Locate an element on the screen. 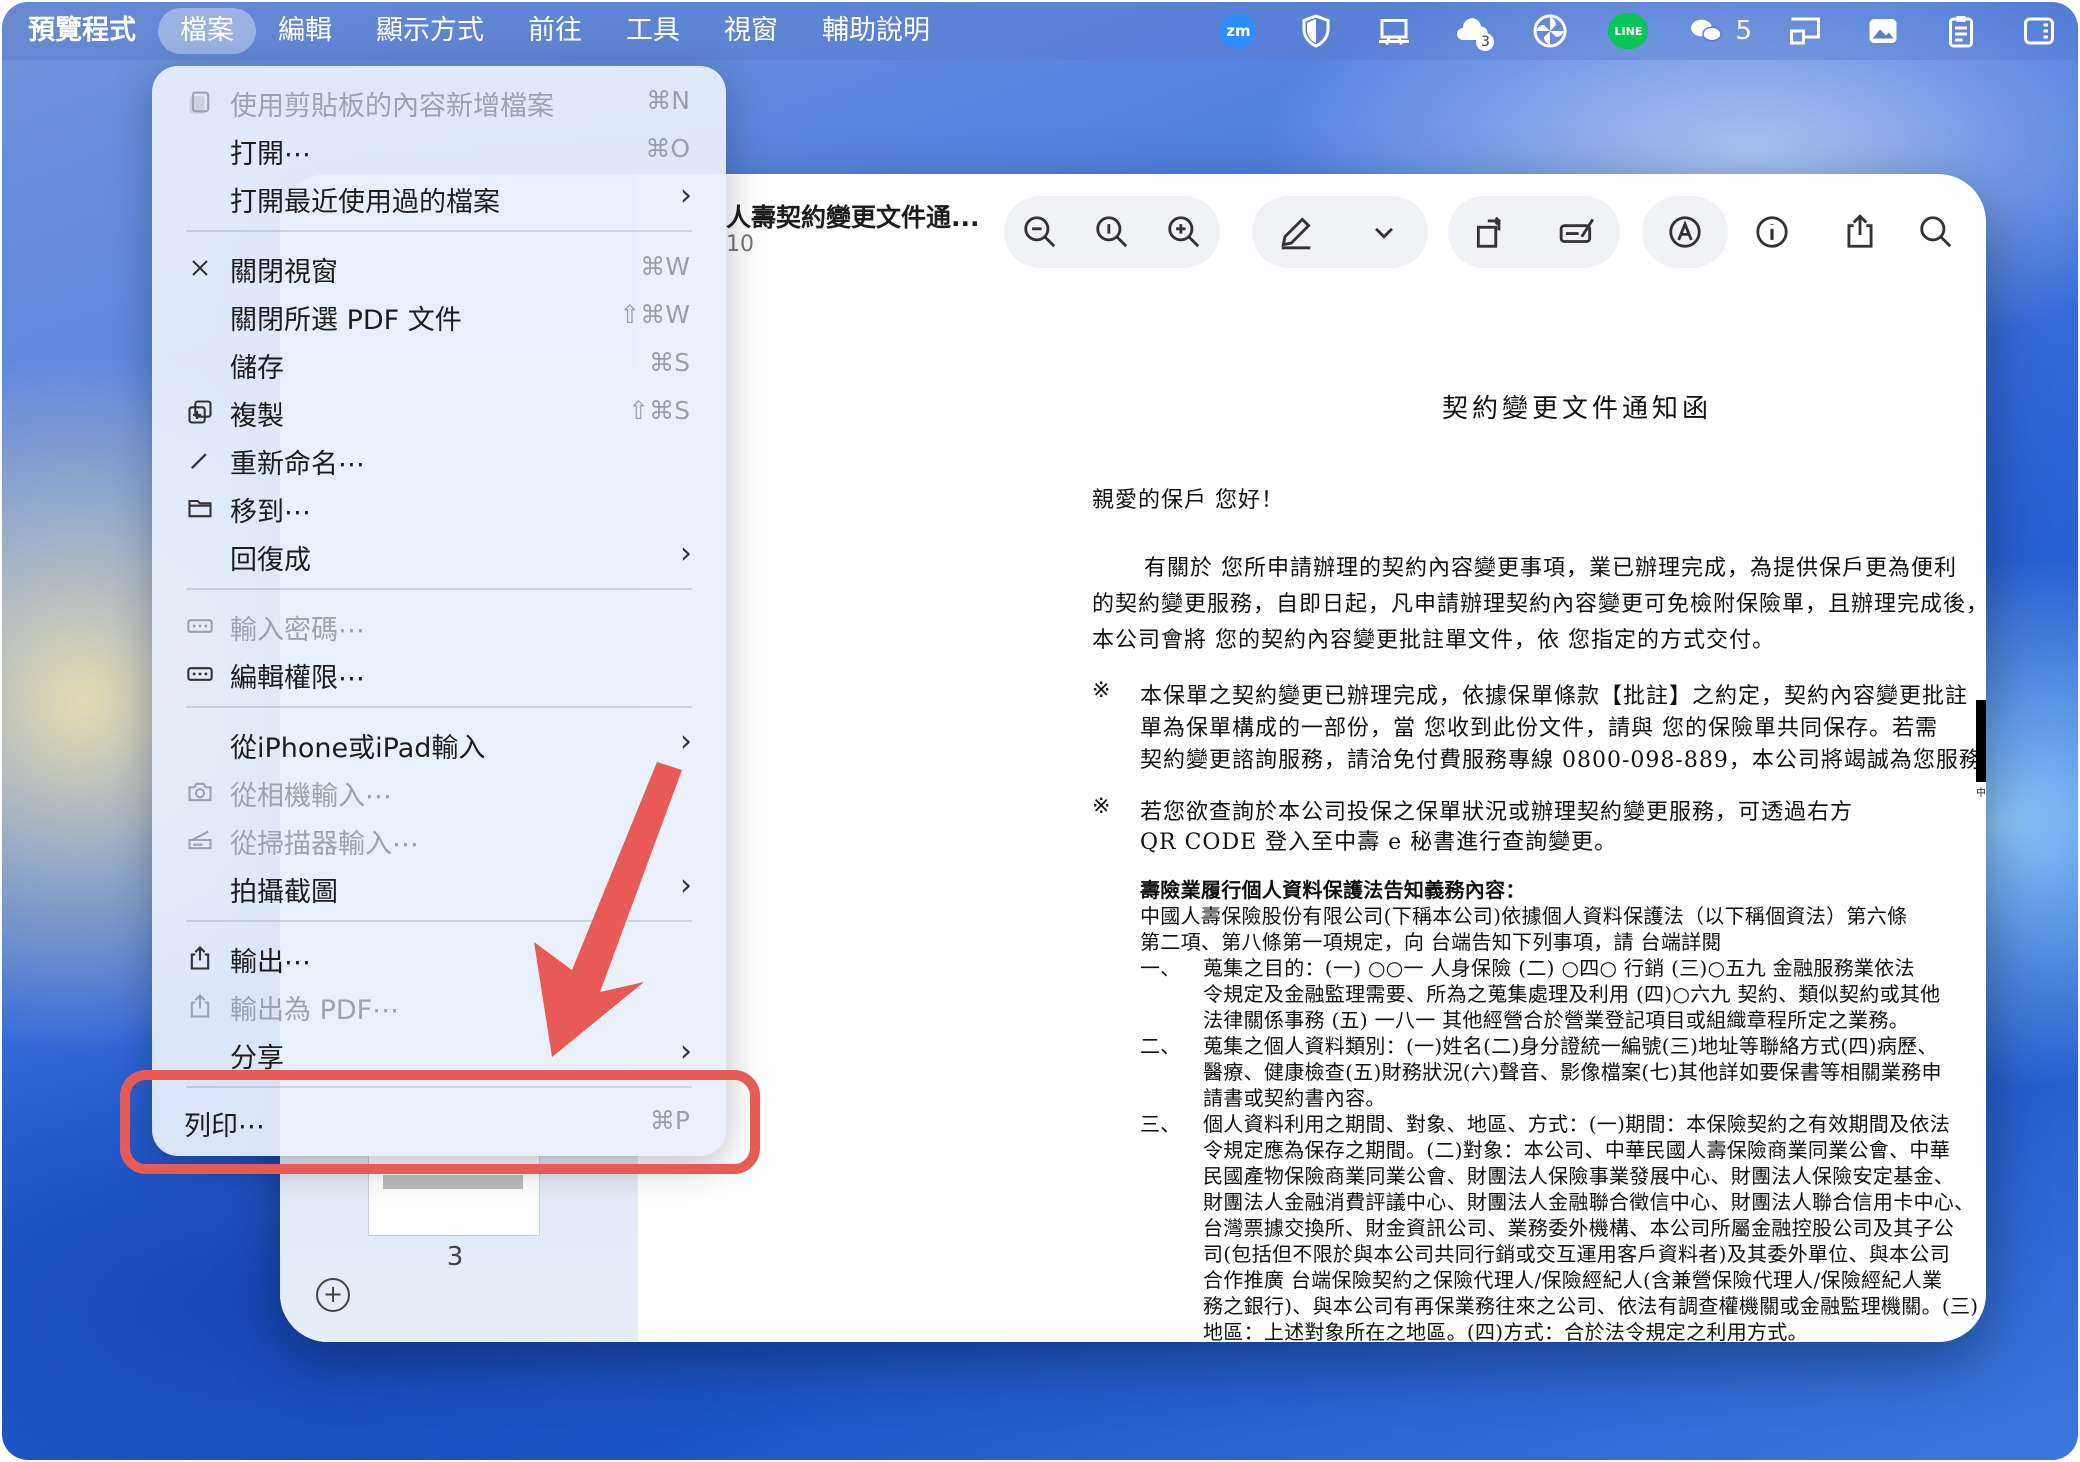 The image size is (2080, 1462). share-icon is located at coordinates (1860, 232).